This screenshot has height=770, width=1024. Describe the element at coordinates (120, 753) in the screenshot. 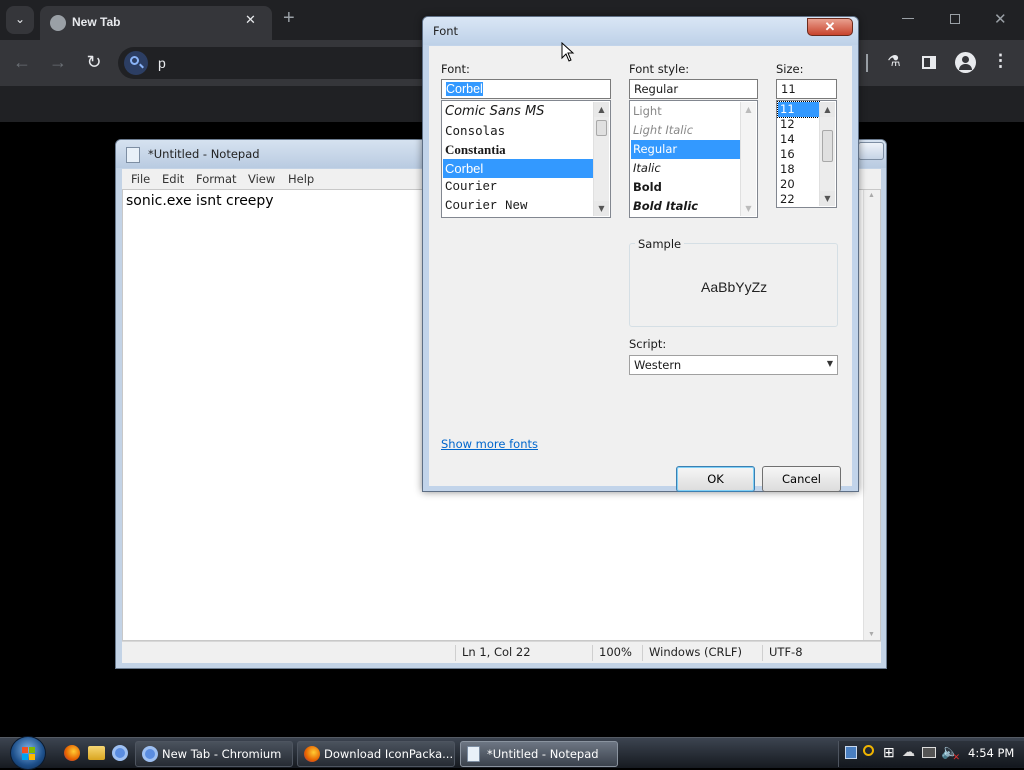

I see `quicklaunch-chromium-icon` at that location.